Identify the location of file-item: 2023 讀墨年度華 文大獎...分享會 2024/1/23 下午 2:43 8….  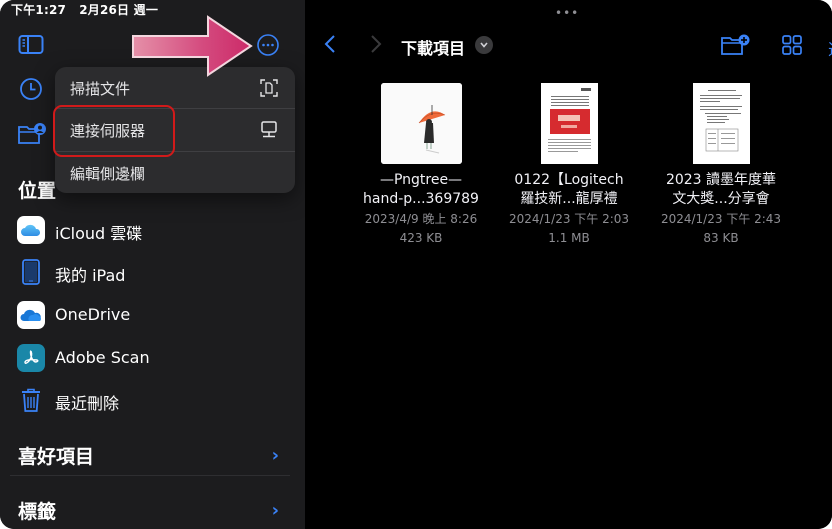
(721, 165).